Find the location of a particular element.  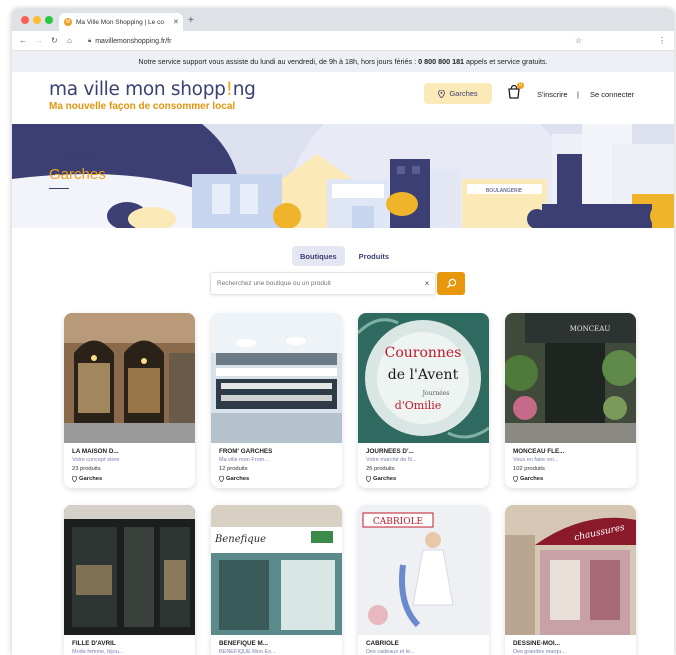

lock-icon: 🔒︎ is located at coordinates (90, 40).